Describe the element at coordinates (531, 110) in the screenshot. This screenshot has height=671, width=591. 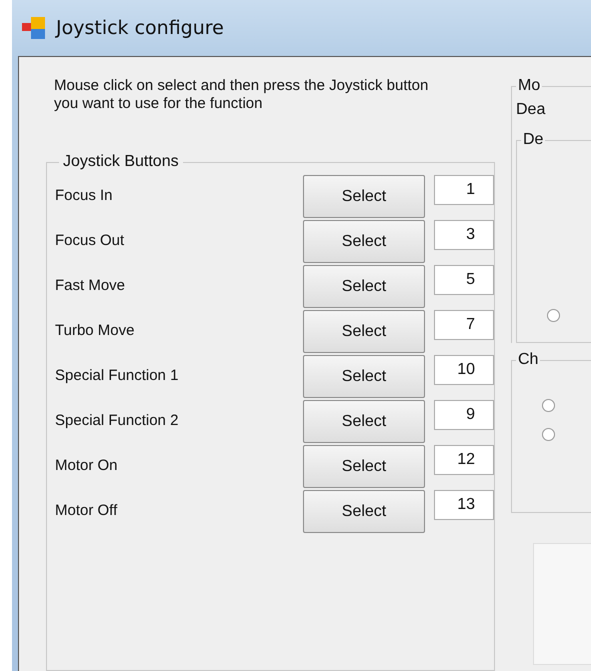
I see `field-label: Dea` at that location.